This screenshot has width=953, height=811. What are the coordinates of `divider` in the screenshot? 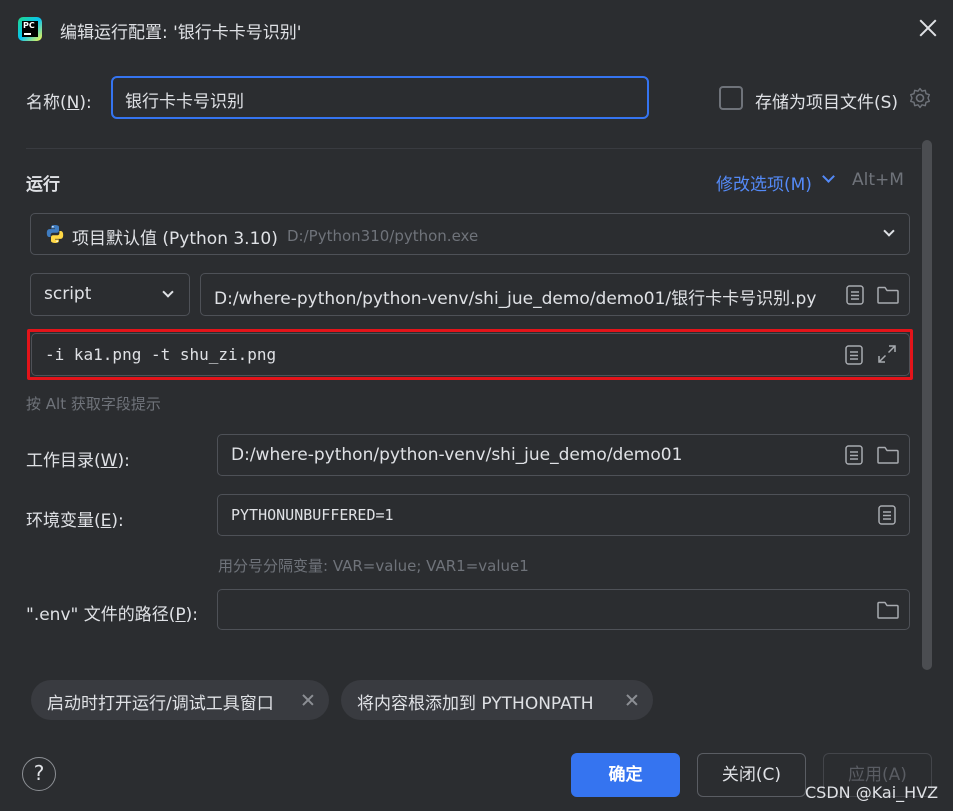 It's located at (473, 148).